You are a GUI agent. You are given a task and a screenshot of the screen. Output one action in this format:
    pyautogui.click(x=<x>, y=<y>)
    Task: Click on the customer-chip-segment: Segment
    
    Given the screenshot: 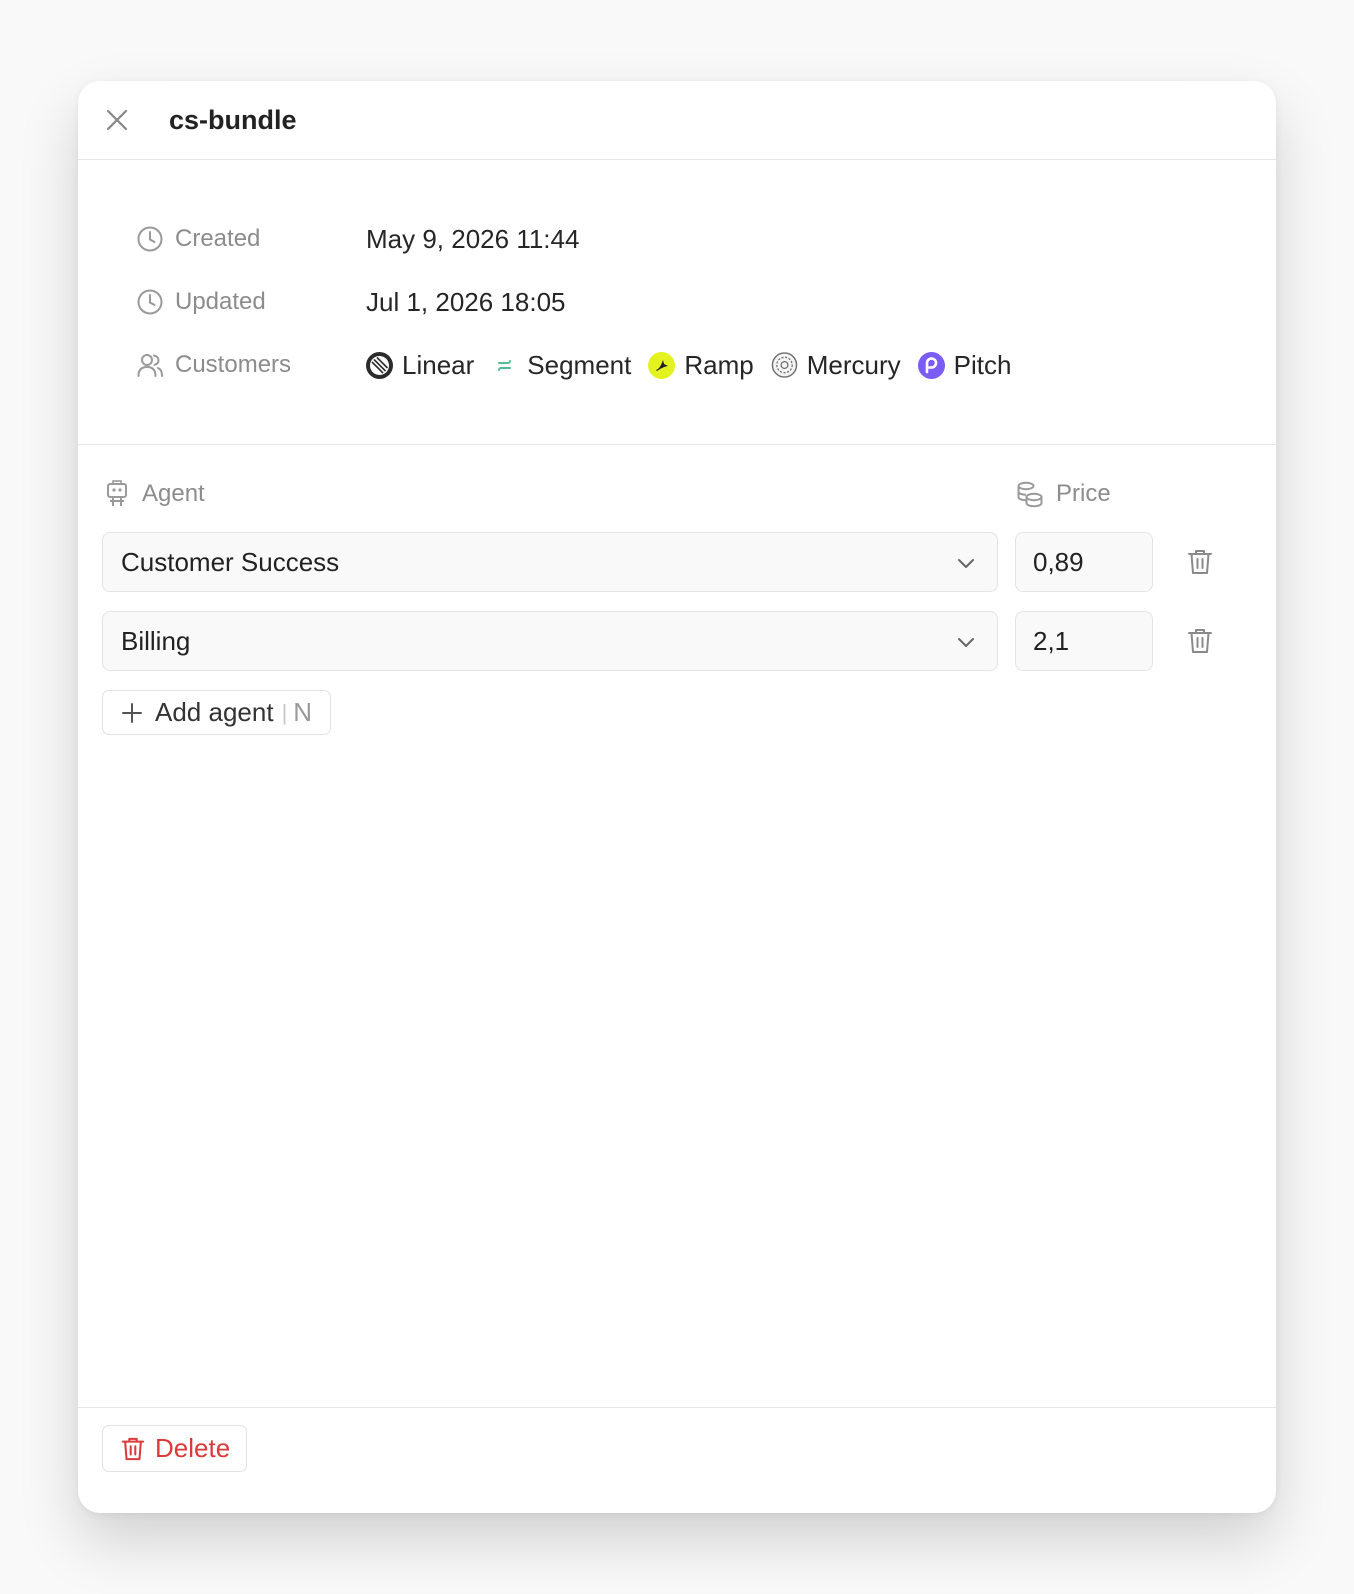 What is the action you would take?
    pyautogui.click(x=561, y=365)
    